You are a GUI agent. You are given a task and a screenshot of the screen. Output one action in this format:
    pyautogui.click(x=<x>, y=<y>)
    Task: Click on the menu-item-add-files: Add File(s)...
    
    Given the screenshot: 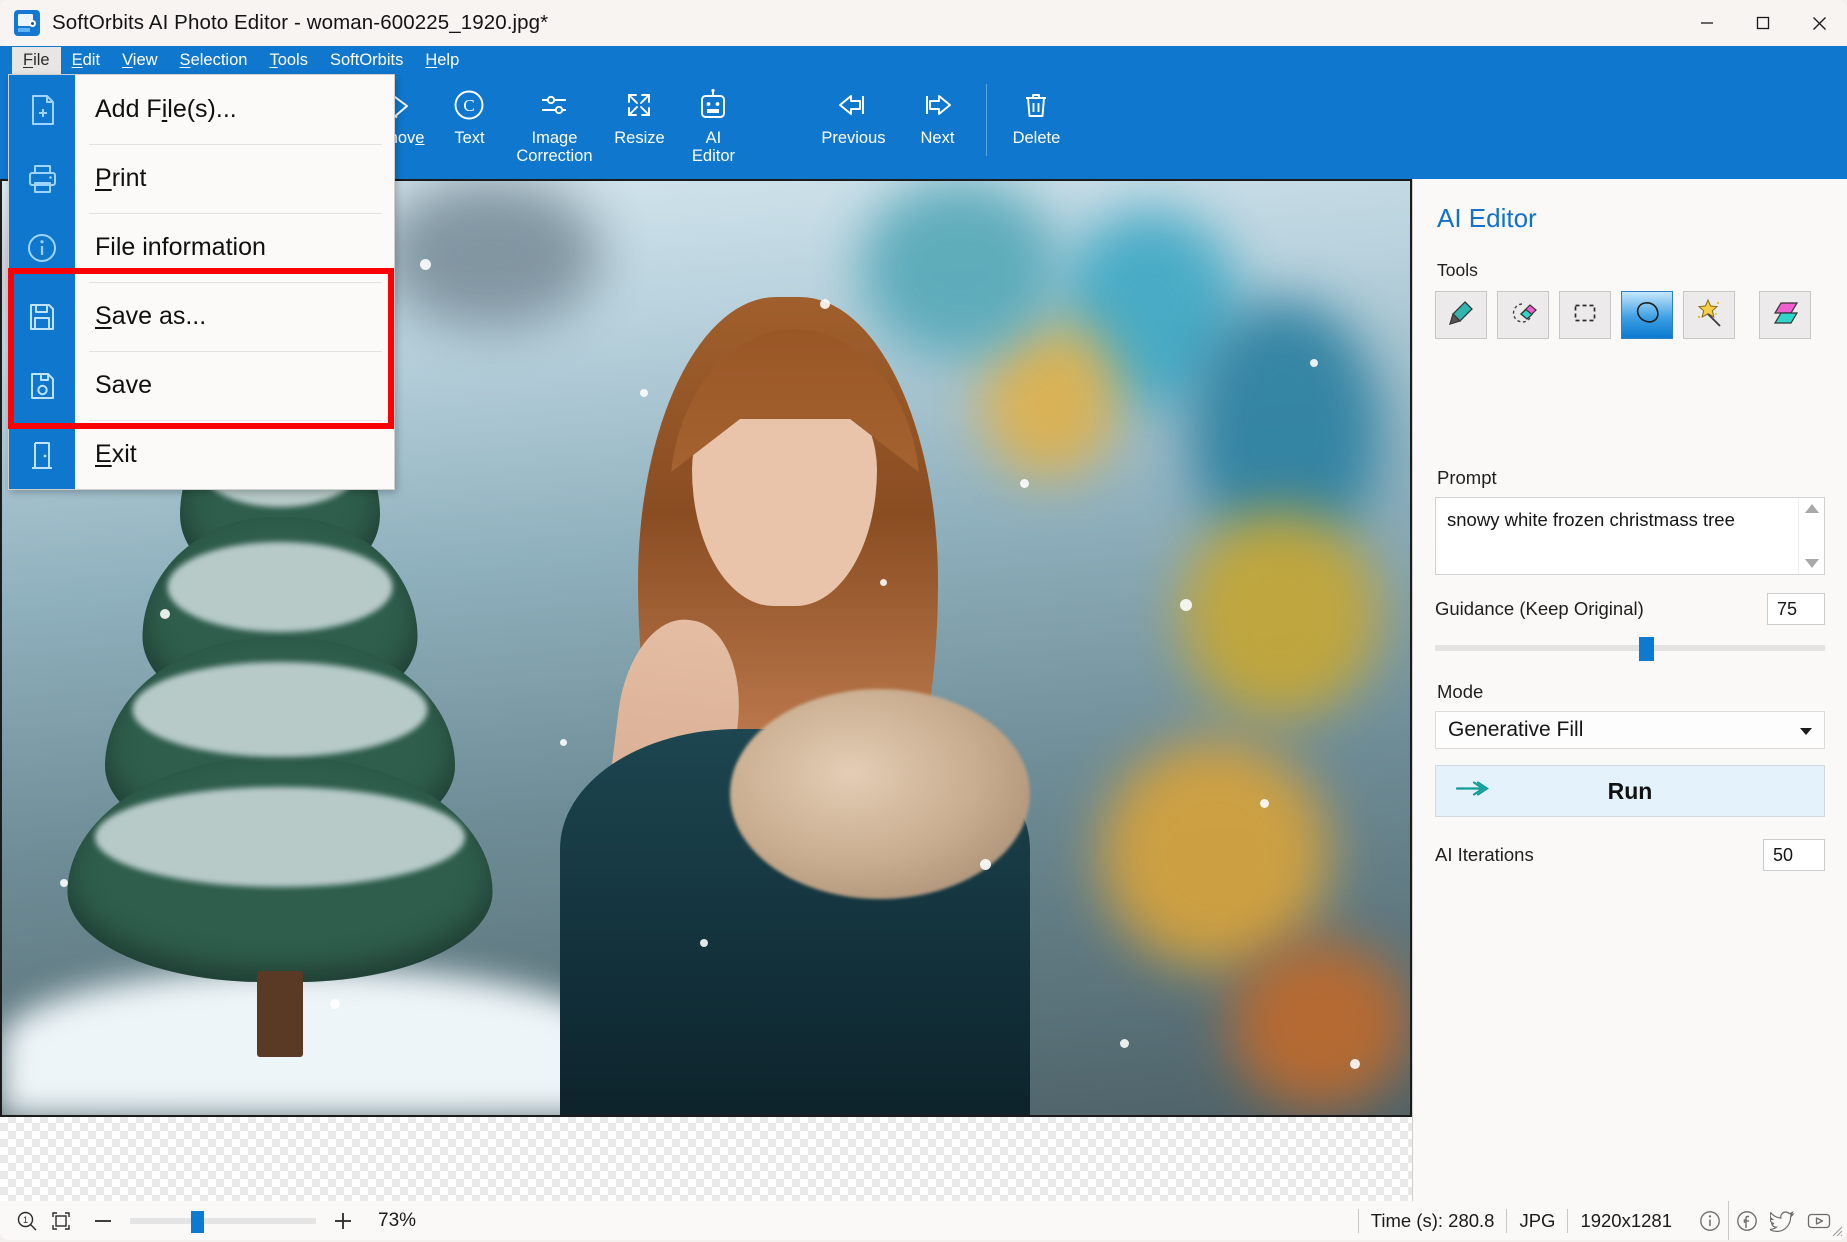 What is the action you would take?
    pyautogui.click(x=201, y=109)
    